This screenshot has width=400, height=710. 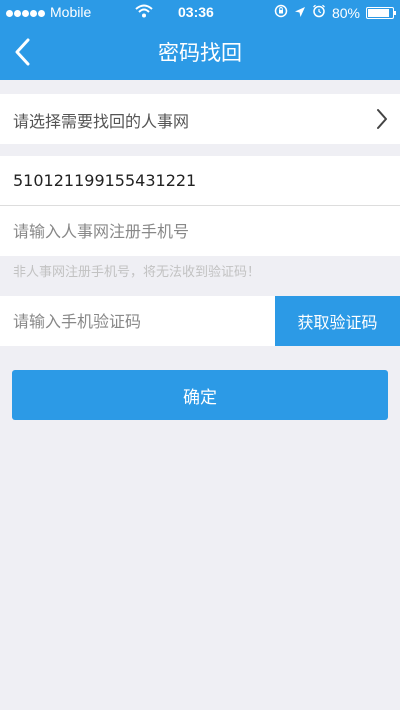 What do you see at coordinates (345, 12) in the screenshot?
I see `battery-percent: 80%` at bounding box center [345, 12].